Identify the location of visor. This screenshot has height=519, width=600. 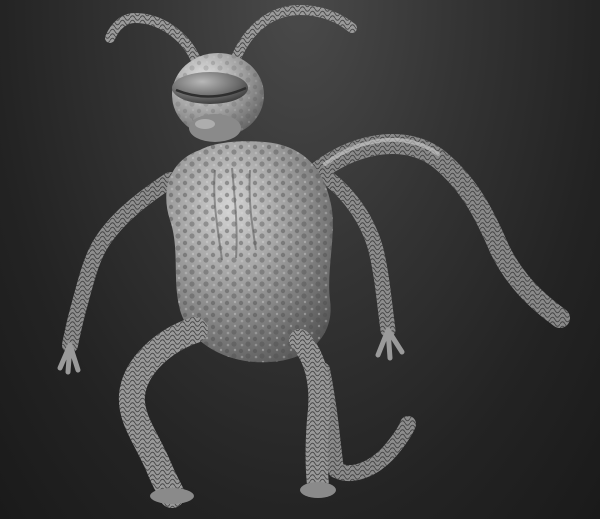
(210, 88).